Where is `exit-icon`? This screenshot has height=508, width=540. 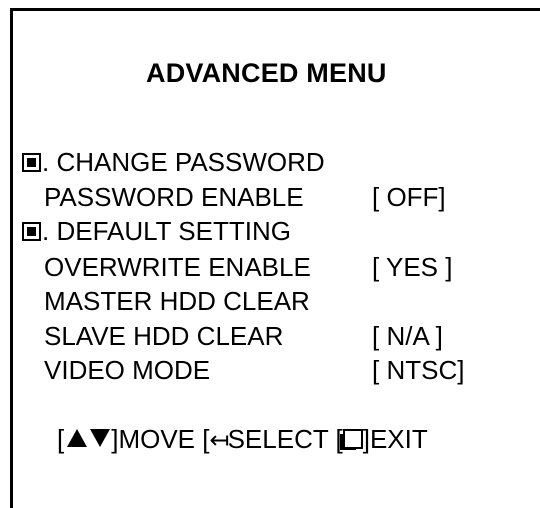
exit-icon is located at coordinates (351, 439).